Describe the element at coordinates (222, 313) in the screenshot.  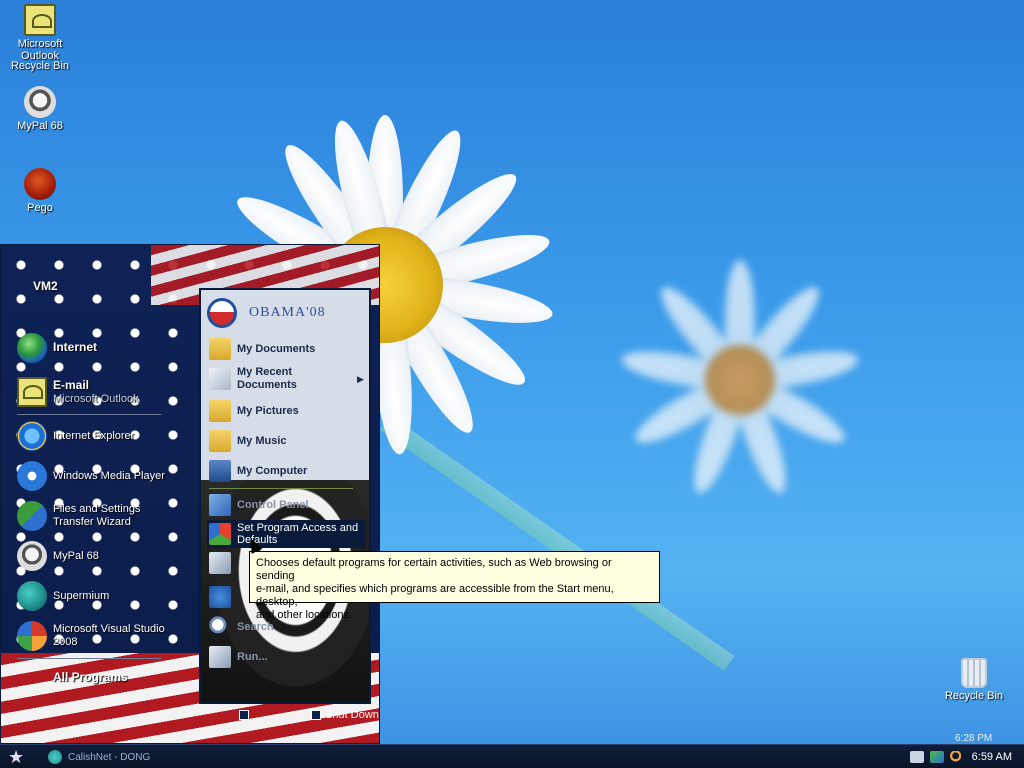
I see `obama-logo-icon` at that location.